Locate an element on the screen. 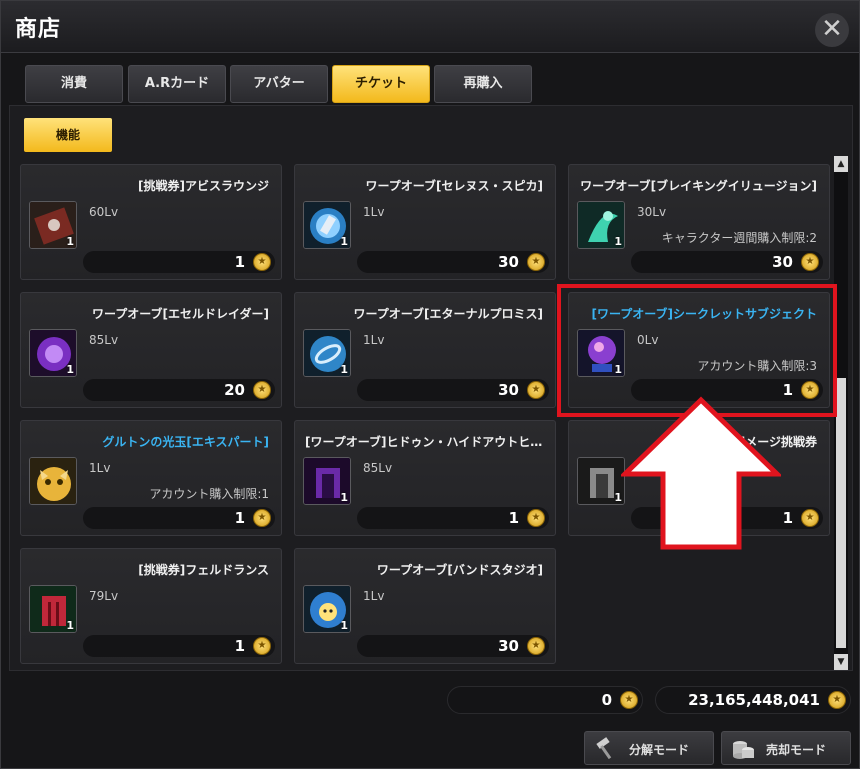  item-level: 60Lv is located at coordinates (104, 212).